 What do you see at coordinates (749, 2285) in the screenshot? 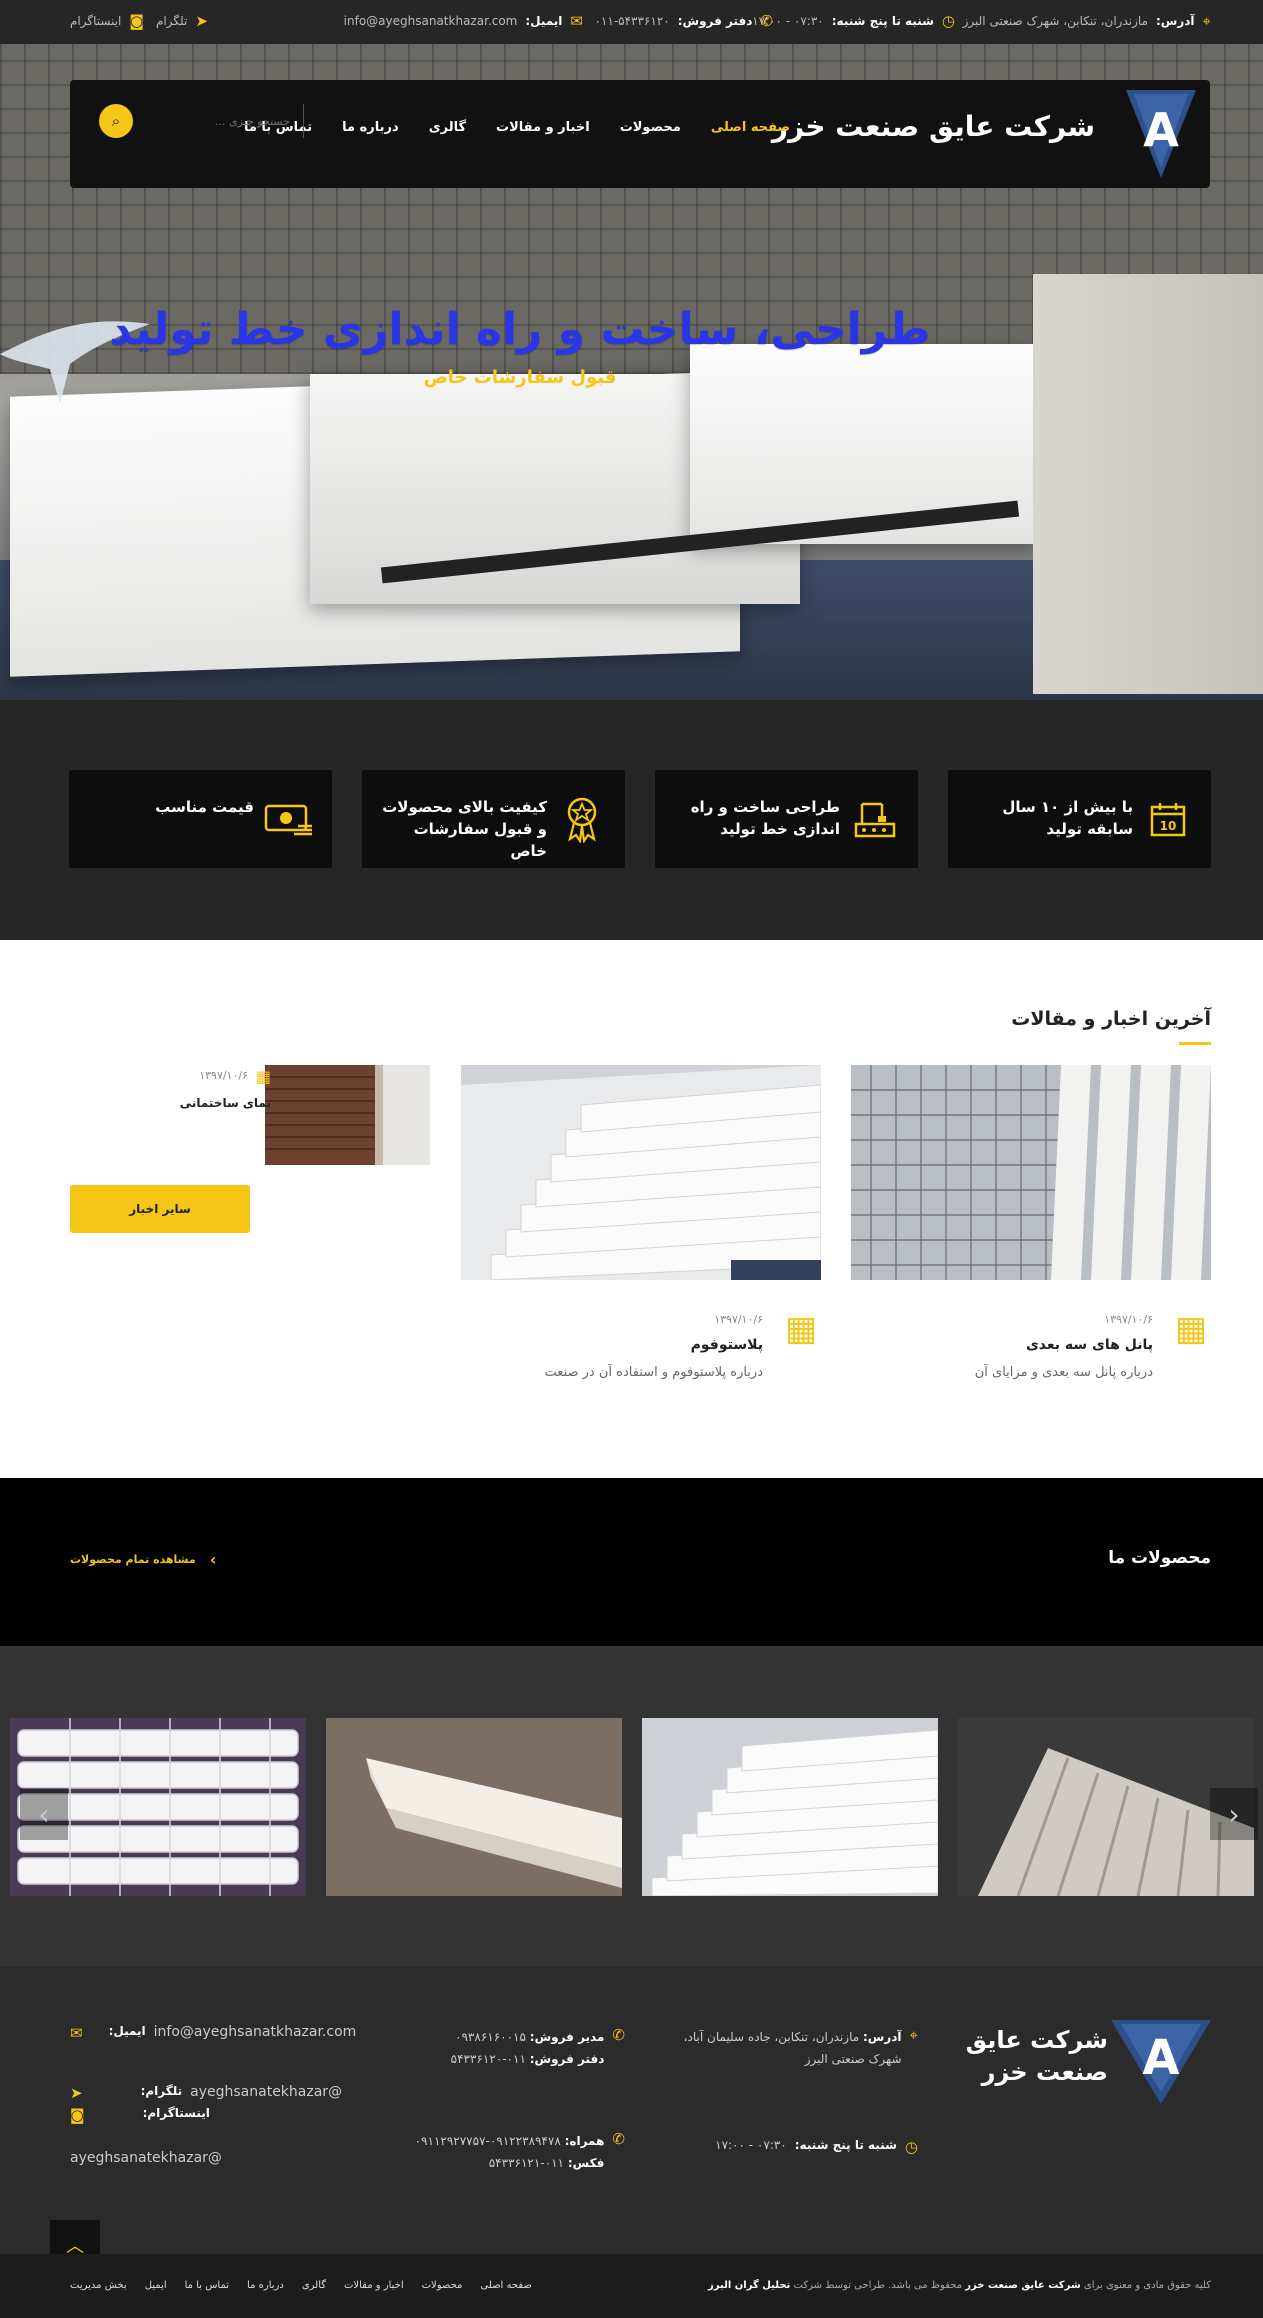
I see `copyright-designer: تحلیل گران البرز` at bounding box center [749, 2285].